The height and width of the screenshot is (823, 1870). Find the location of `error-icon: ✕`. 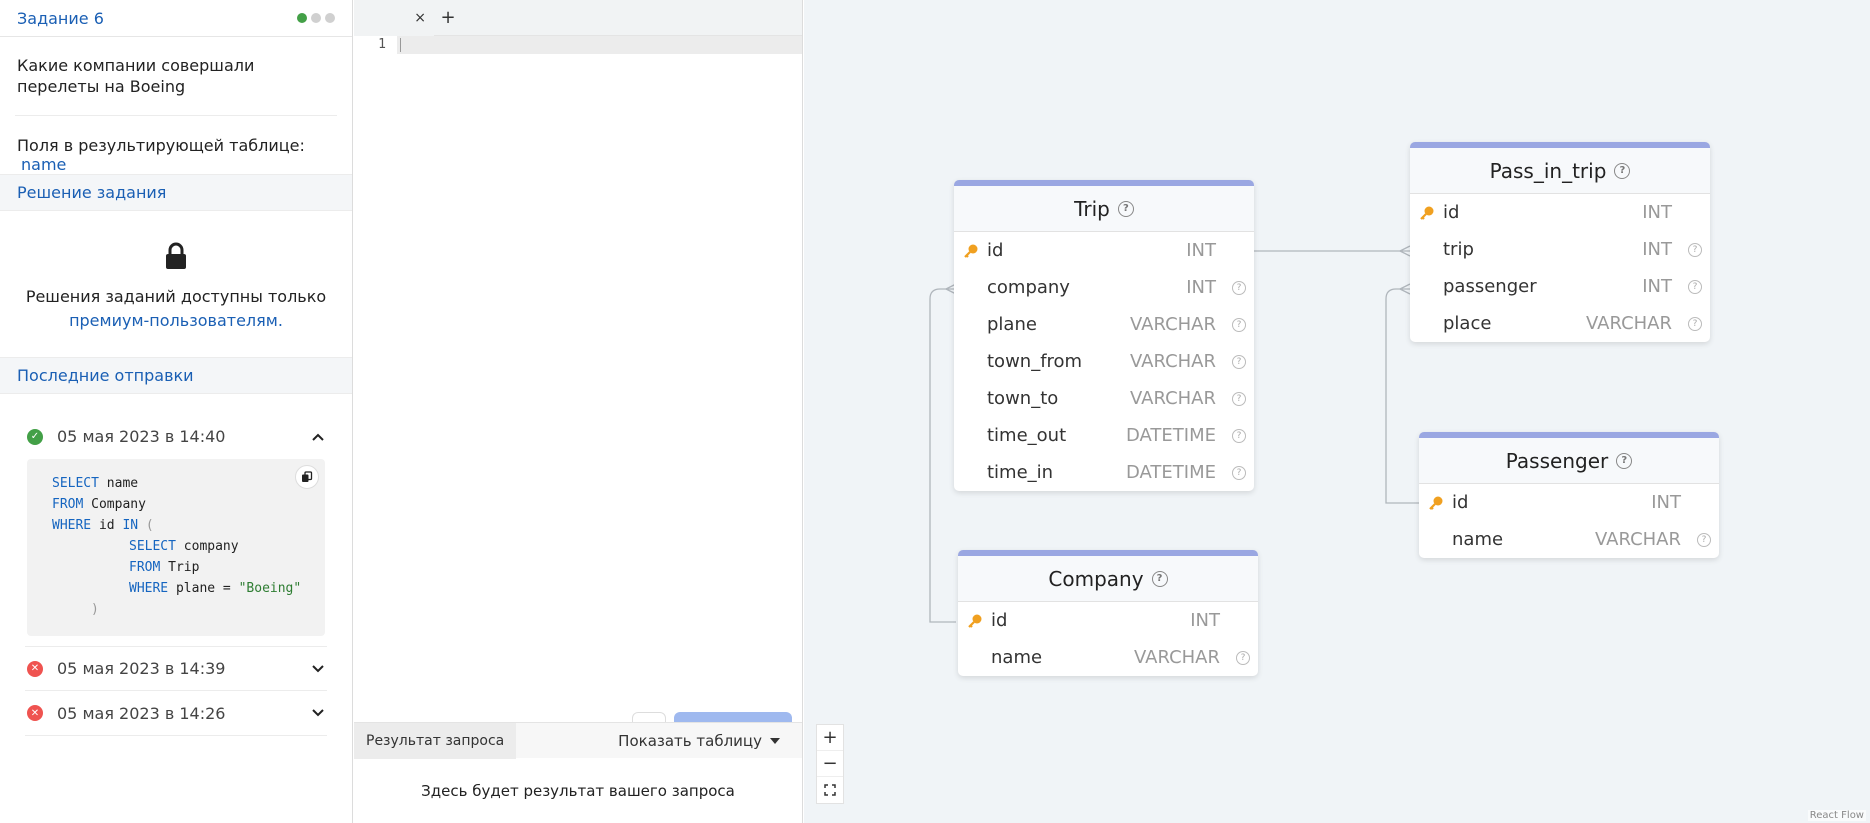

error-icon: ✕ is located at coordinates (35, 713).